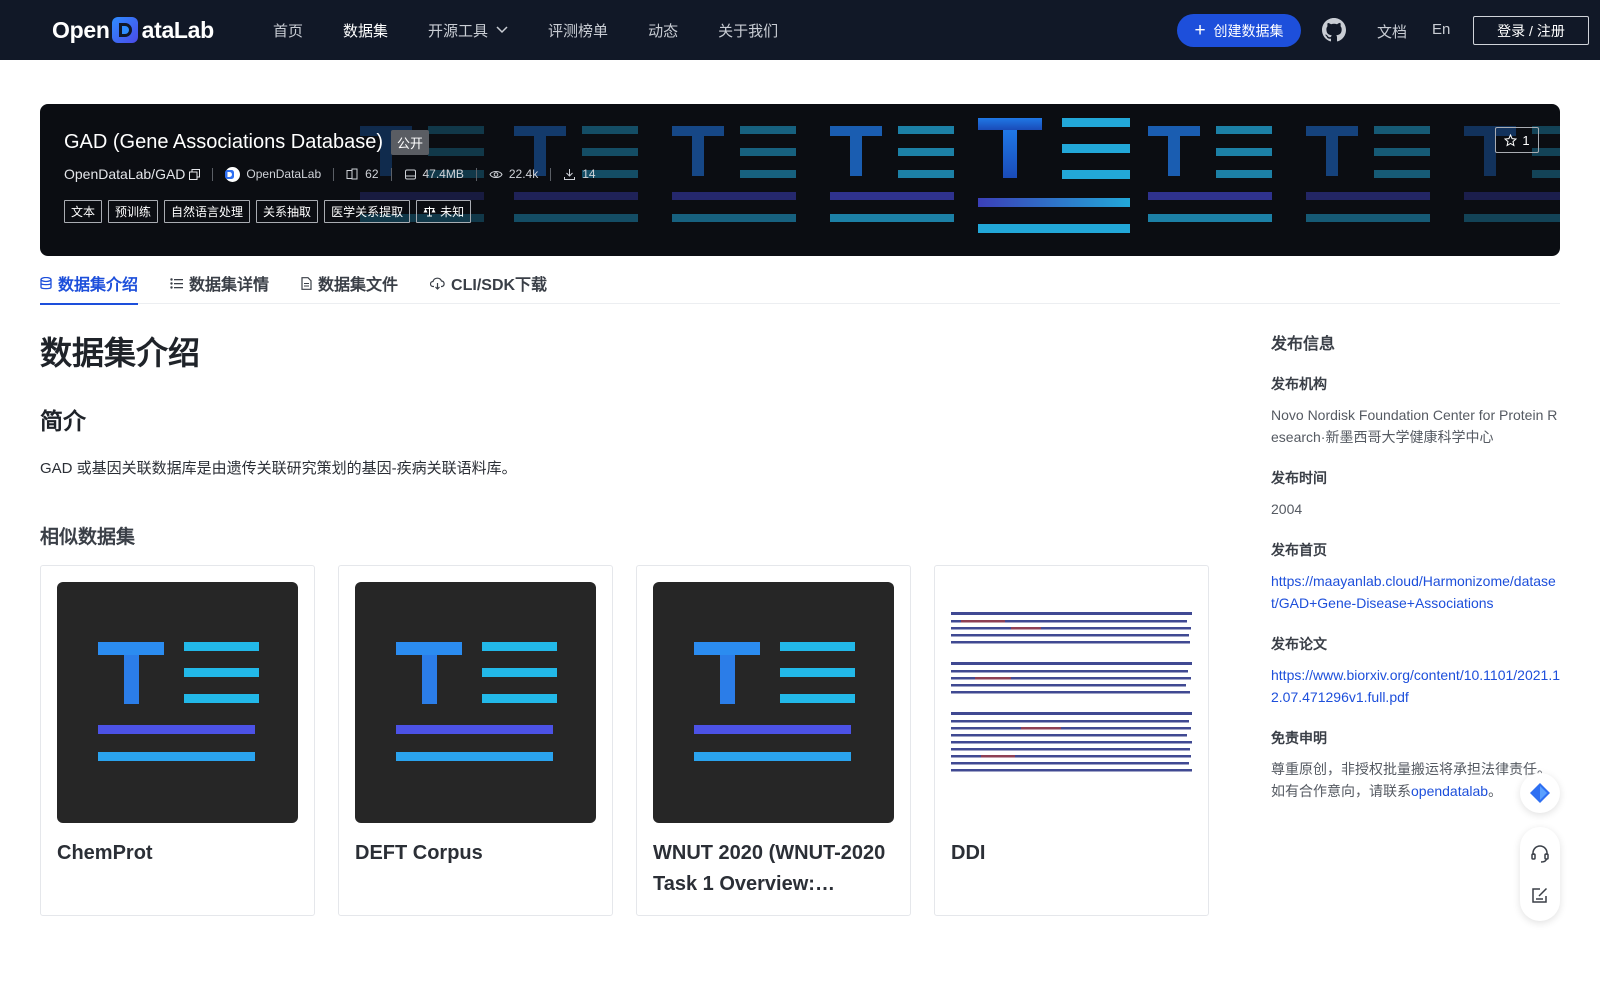 This screenshot has height=1000, width=1600. I want to click on license-tag: 未知, so click(444, 211).